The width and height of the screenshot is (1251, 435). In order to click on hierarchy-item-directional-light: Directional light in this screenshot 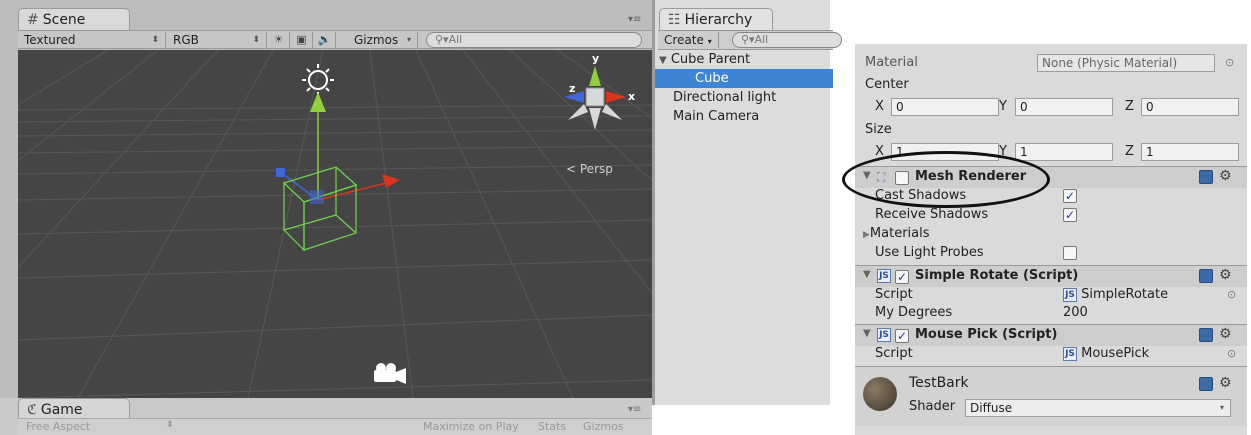, I will do `click(744, 97)`.